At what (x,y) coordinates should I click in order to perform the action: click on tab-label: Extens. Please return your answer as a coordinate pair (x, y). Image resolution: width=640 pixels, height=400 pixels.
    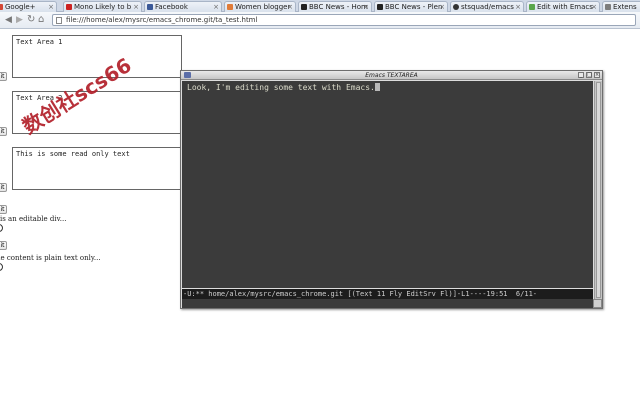
    Looking at the image, I should click on (625, 7).